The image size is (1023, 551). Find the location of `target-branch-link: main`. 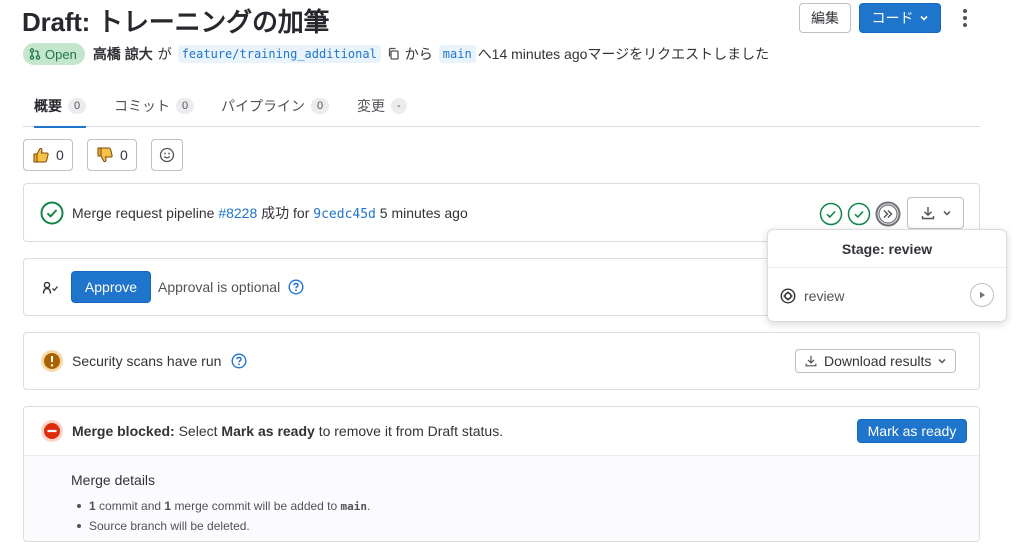

target-branch-link: main is located at coordinates (457, 54).